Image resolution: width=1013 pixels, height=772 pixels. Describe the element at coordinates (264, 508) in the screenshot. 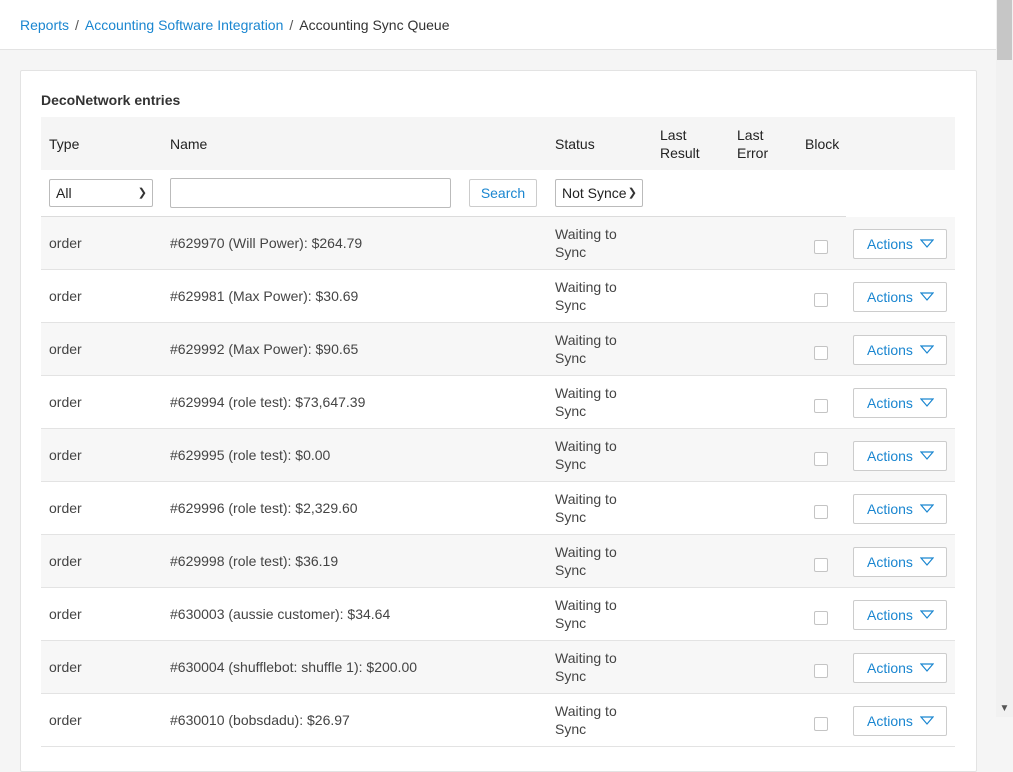

I see `cell-name: #629996 (role test): $2,329.60` at that location.